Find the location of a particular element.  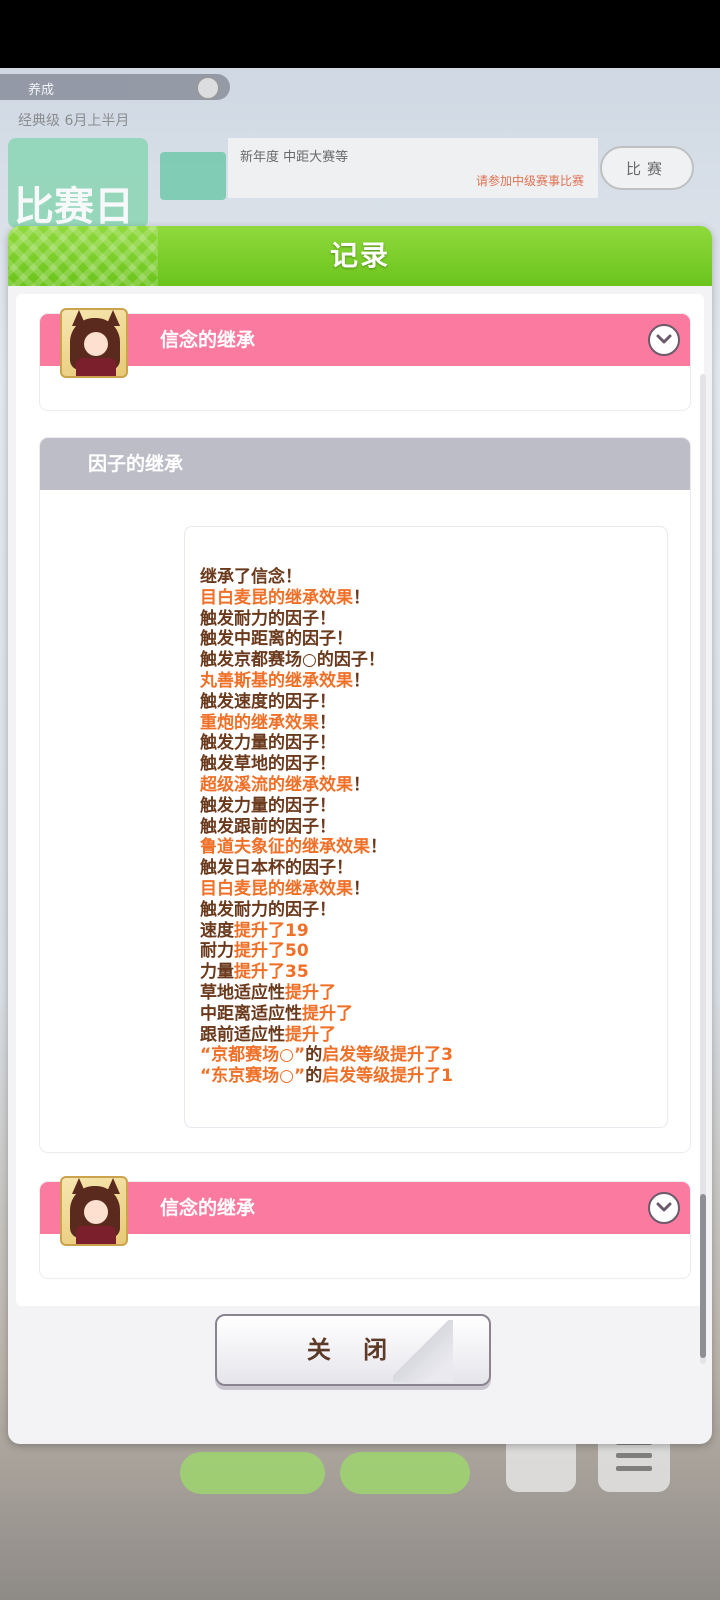

log-highlight-text: “东京赛场○” is located at coordinates (253, 1076).